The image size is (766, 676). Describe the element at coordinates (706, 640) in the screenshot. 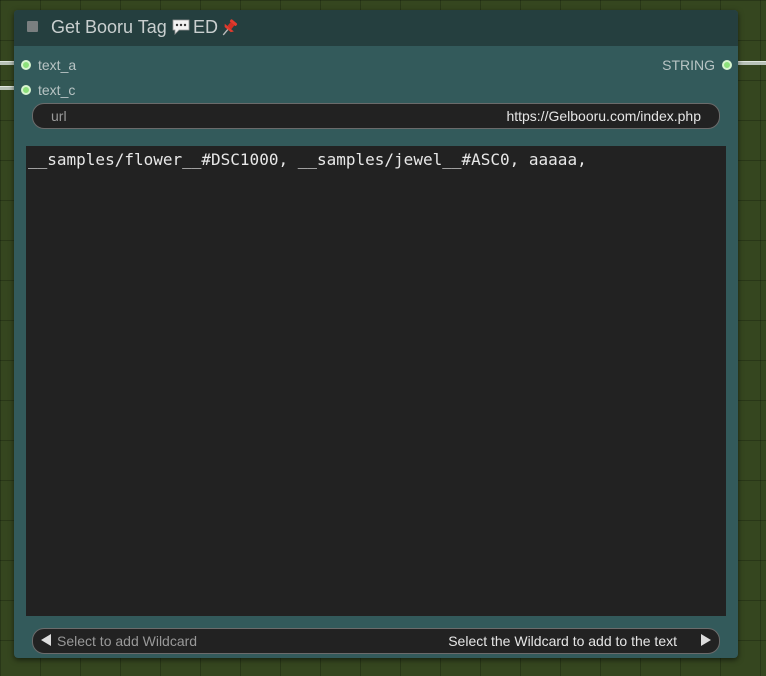

I see `combo-next-arrow-icon` at that location.